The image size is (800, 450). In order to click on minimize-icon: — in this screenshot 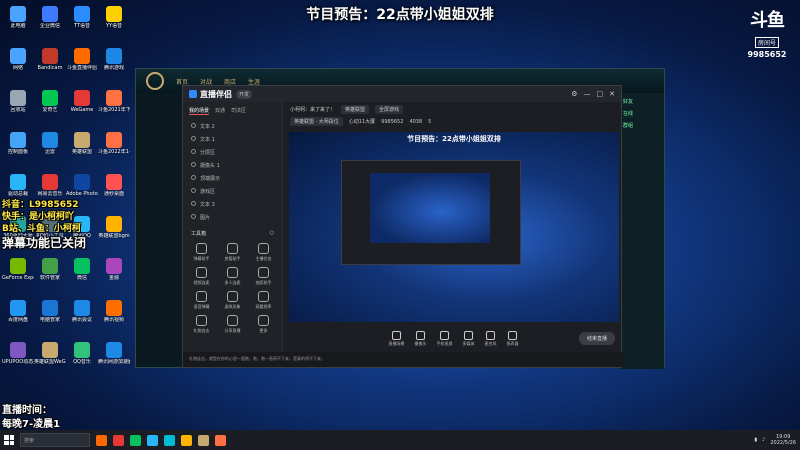, I will do `click(587, 94)`.